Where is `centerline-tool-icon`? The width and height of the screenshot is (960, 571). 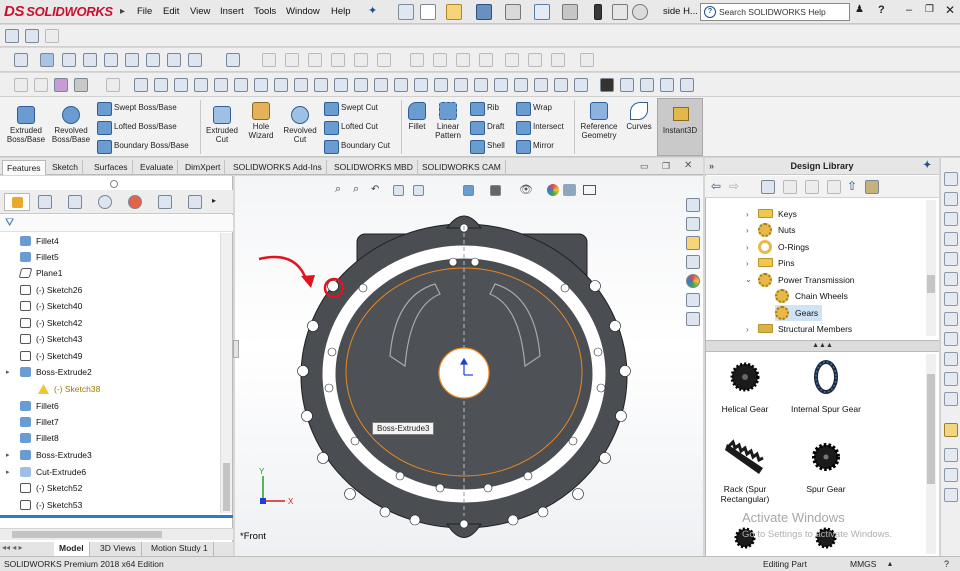
centerline-tool-icon is located at coordinates (951, 399).